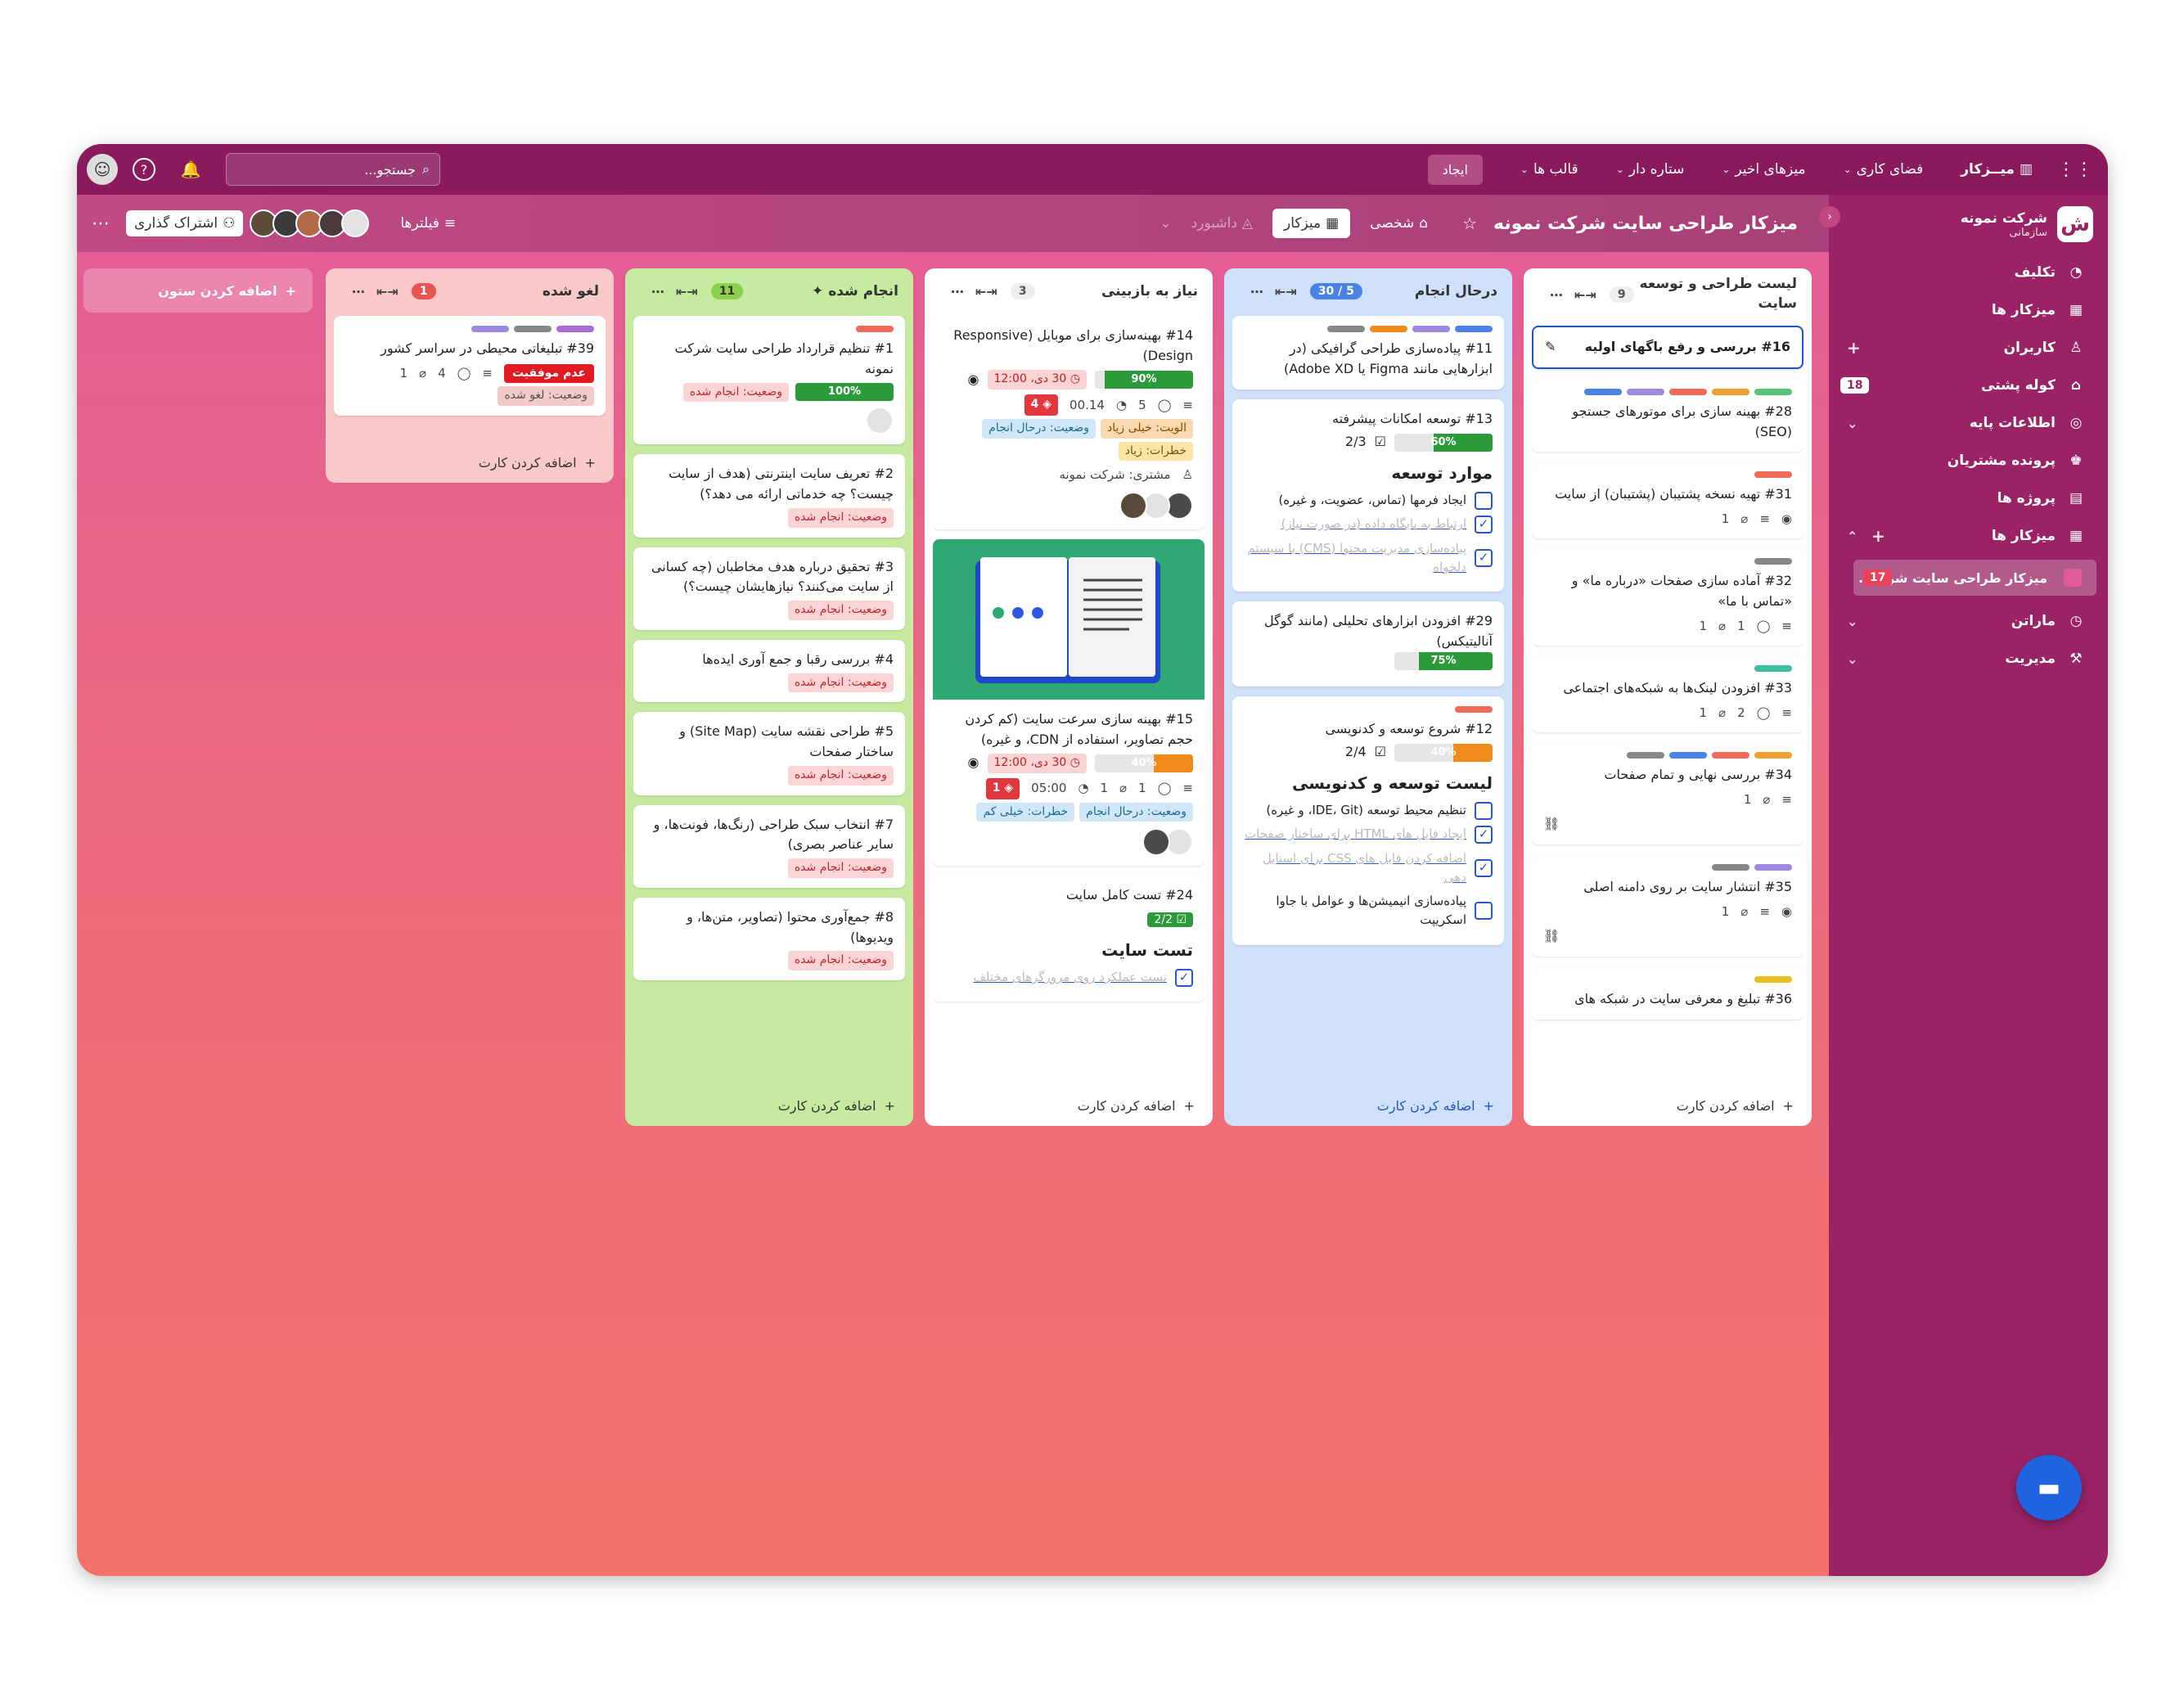 The image size is (2184, 1702). What do you see at coordinates (1068, 977) in the screenshot?
I see `checklist-item: ✓ تست عملکرد روی مرورگرهای مختلف` at bounding box center [1068, 977].